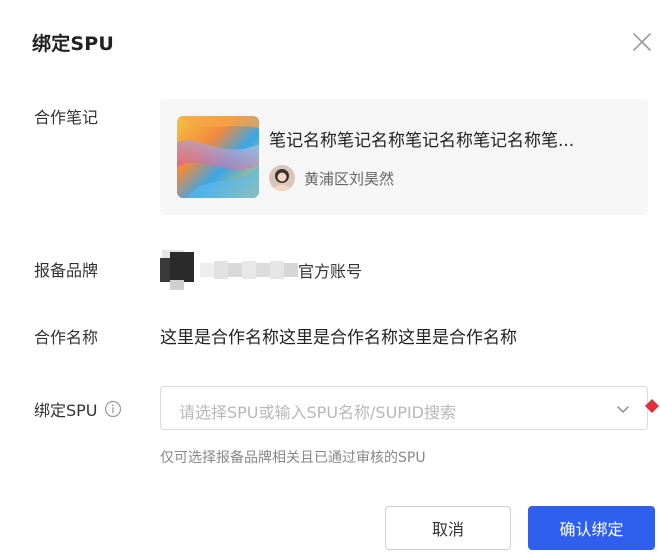 The image size is (660, 556). Describe the element at coordinates (177, 270) in the screenshot. I see `brand-avatar` at that location.